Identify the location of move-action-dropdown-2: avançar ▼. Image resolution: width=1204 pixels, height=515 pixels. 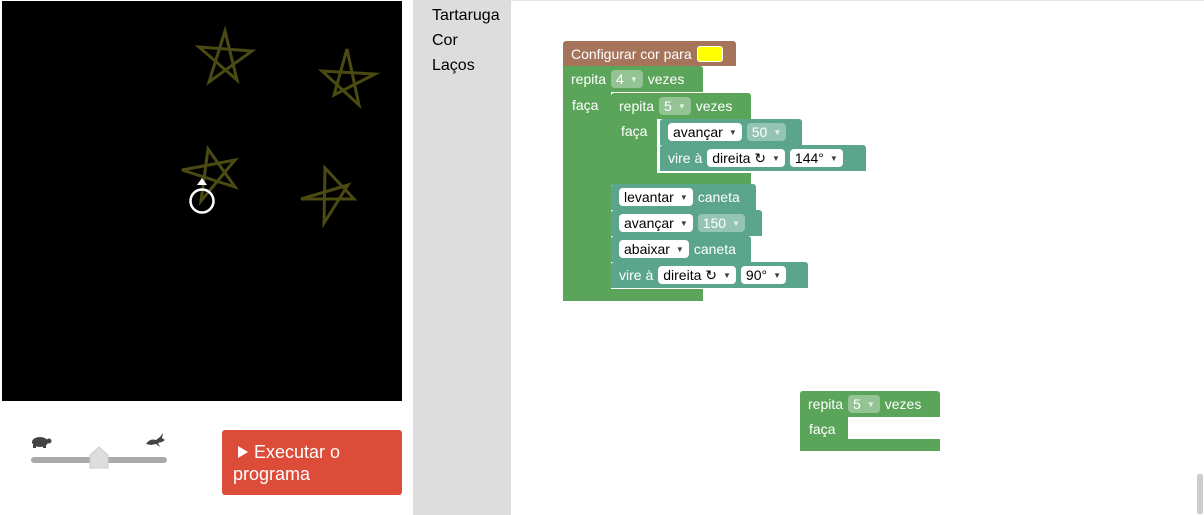
(656, 223).